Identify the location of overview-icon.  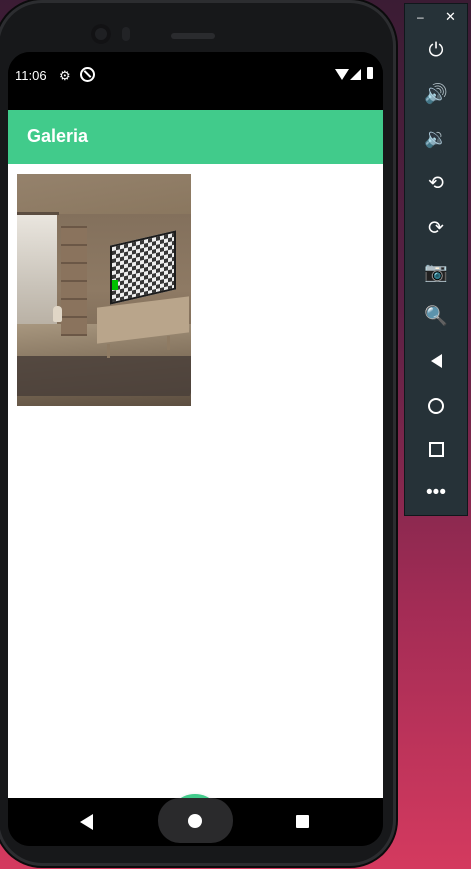
(436, 449).